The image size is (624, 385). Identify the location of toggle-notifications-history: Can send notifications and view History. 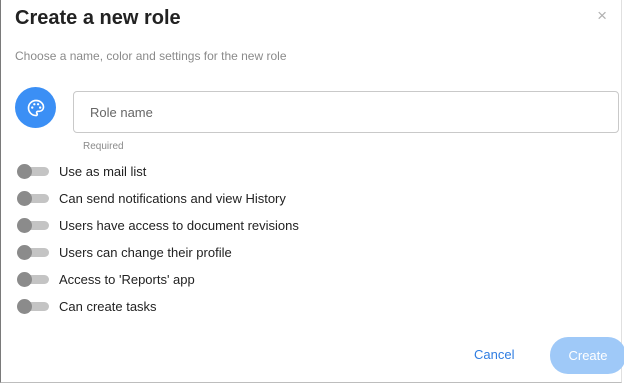
(217, 198).